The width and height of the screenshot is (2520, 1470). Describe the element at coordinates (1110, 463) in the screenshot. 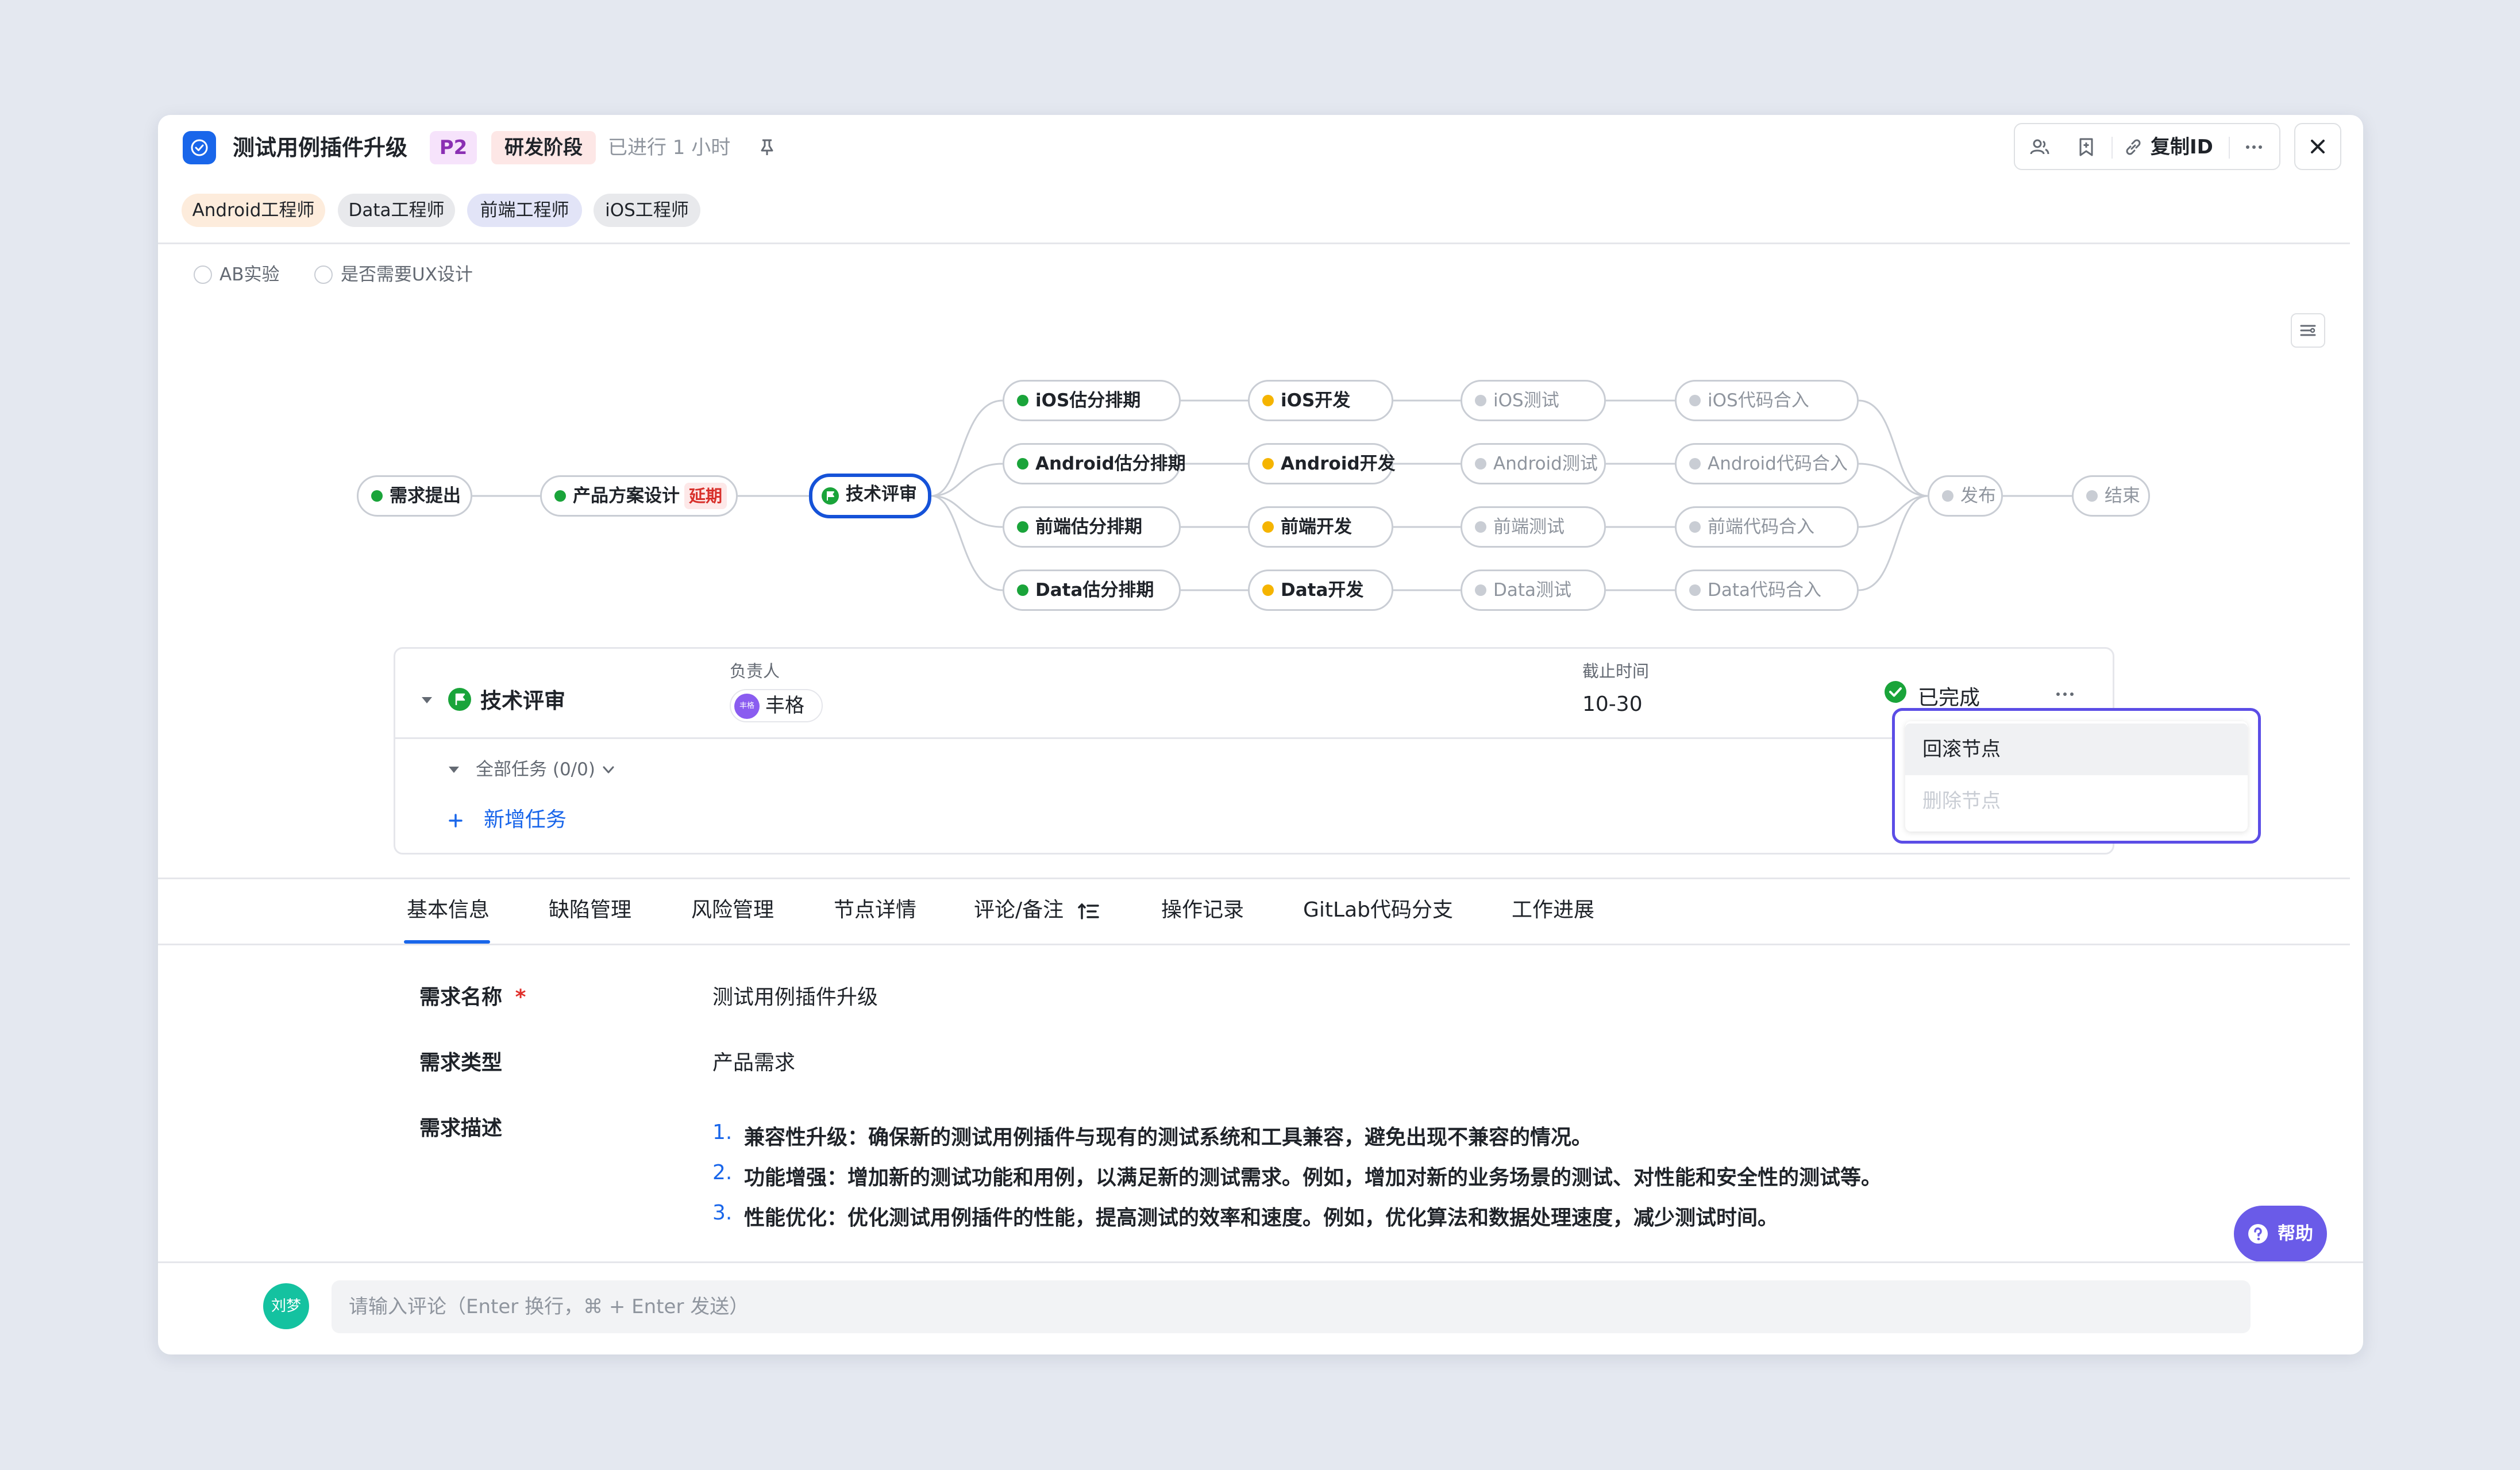

I see `flow-node-label: Android估分排期` at that location.